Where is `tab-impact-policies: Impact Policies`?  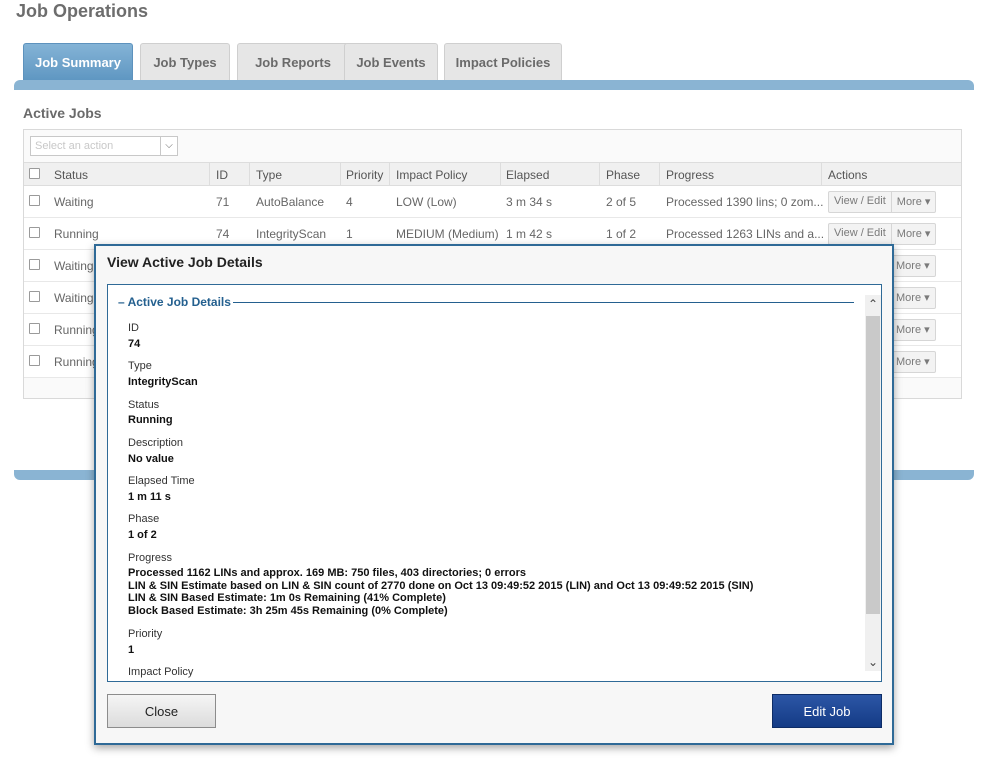 tab-impact-policies: Impact Policies is located at coordinates (503, 61).